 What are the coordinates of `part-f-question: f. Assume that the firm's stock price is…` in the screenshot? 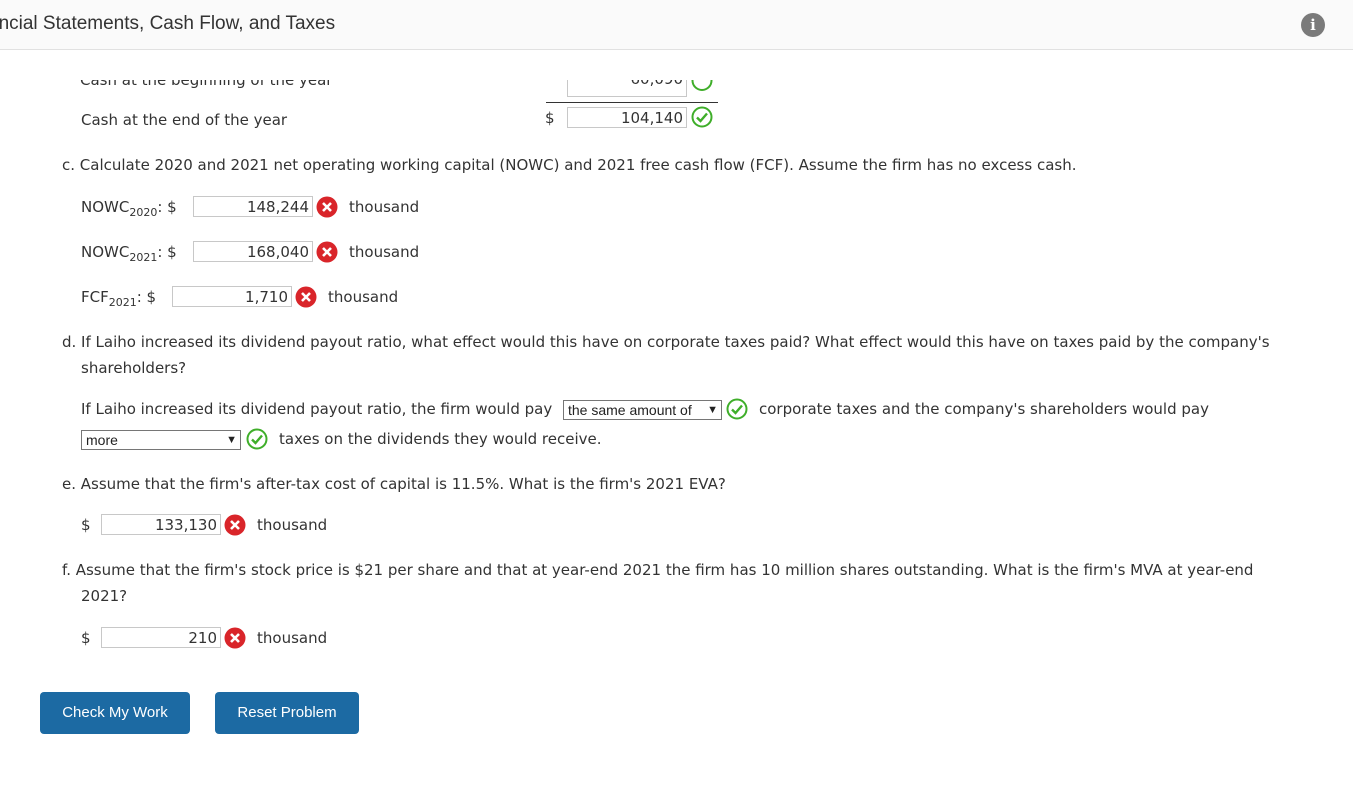 It's located at (658, 570).